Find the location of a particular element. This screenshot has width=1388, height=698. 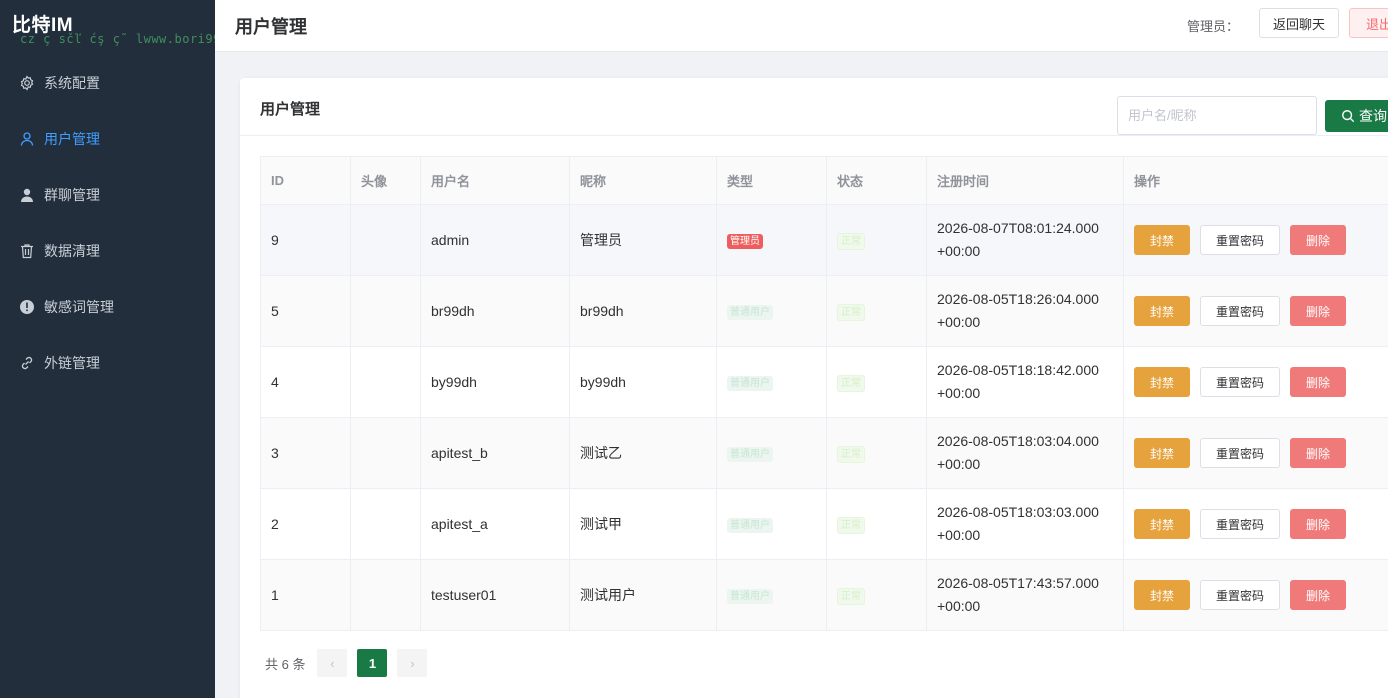

search-button: 查询 is located at coordinates (1356, 116).